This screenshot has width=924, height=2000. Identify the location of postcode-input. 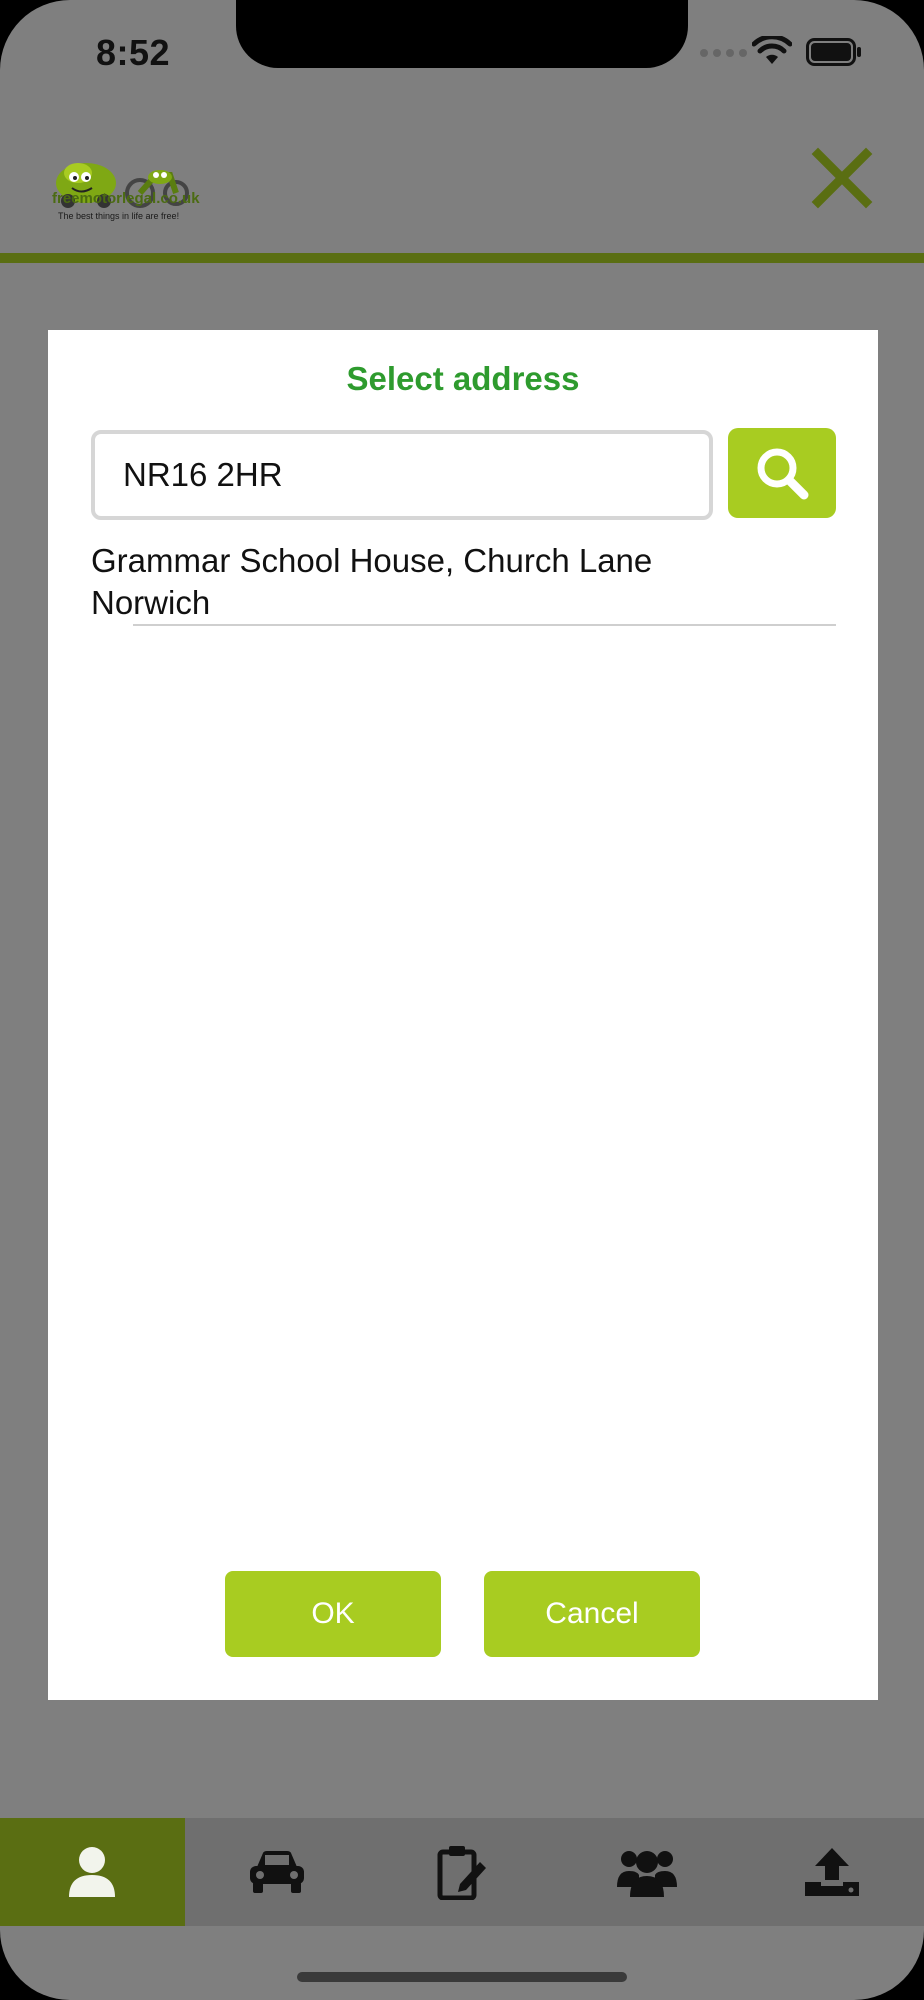
(402, 475).